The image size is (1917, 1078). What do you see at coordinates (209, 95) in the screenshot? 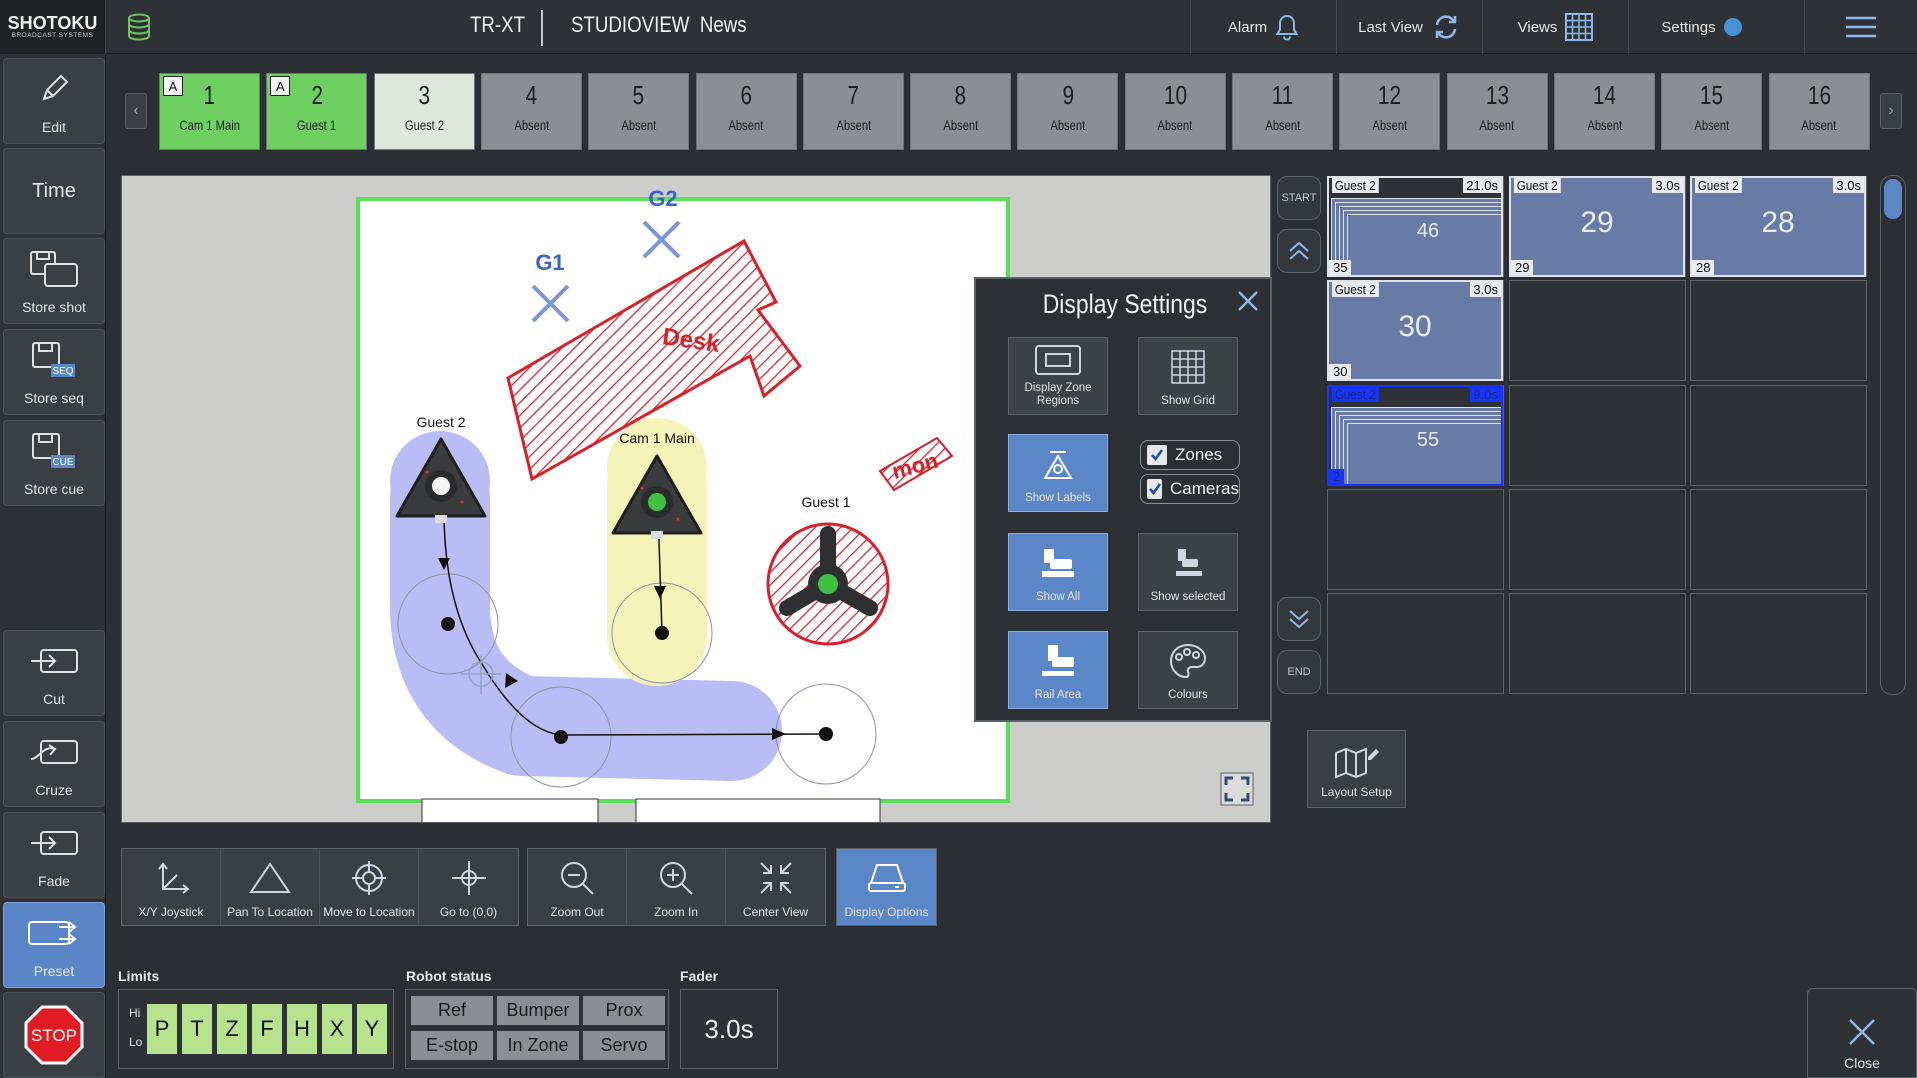
I see `camera-number: 1` at bounding box center [209, 95].